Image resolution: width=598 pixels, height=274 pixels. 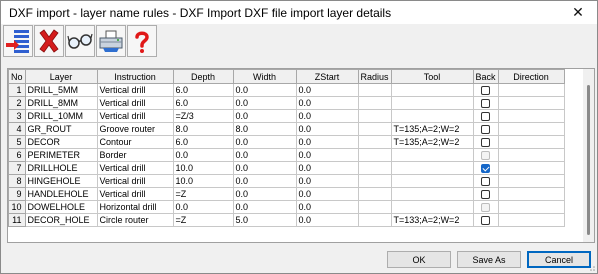 I want to click on table-row: 6 PERIMETER Border 0.0 0.0 0.0, so click(x=286, y=155).